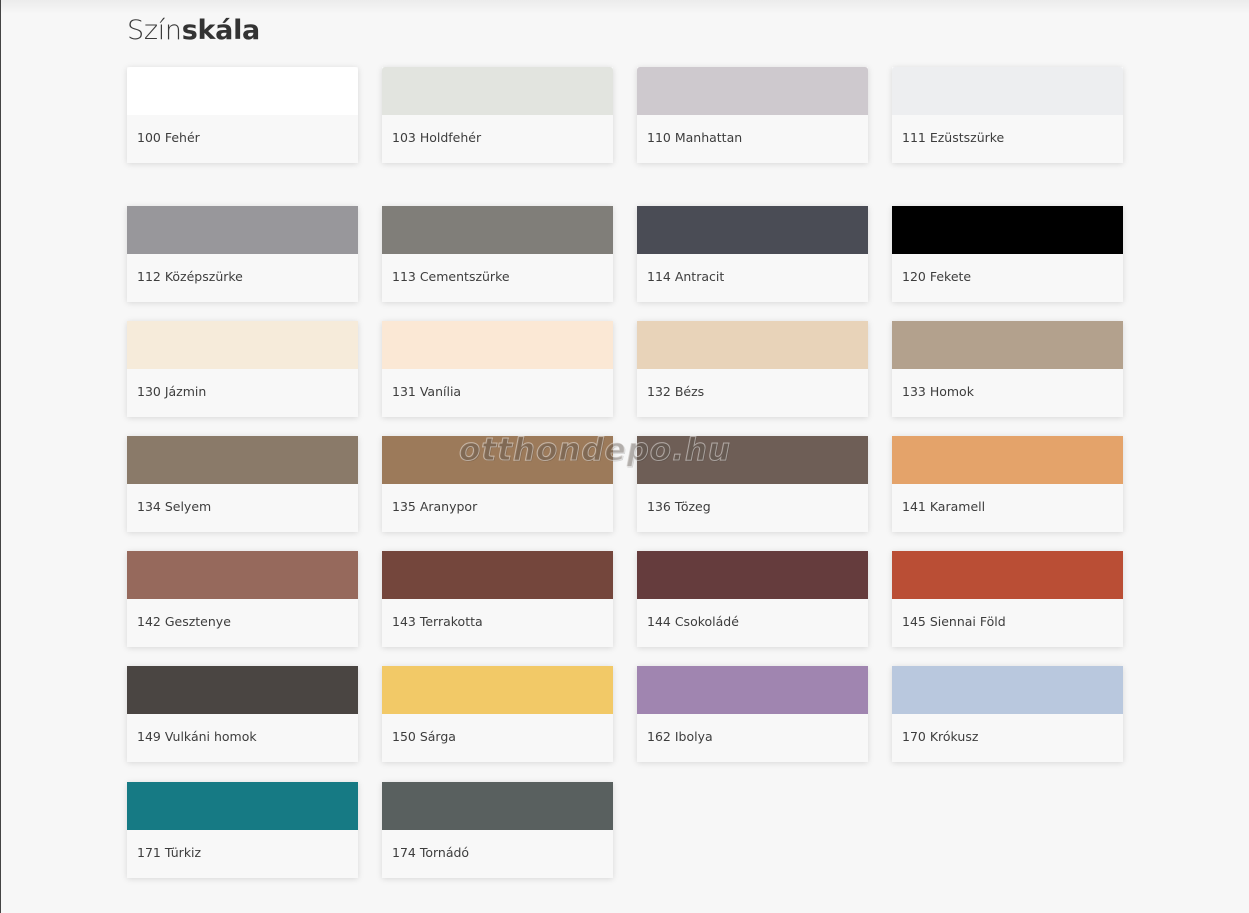 The width and height of the screenshot is (1249, 913). I want to click on color-swatch-label: 133 Homok, so click(938, 391).